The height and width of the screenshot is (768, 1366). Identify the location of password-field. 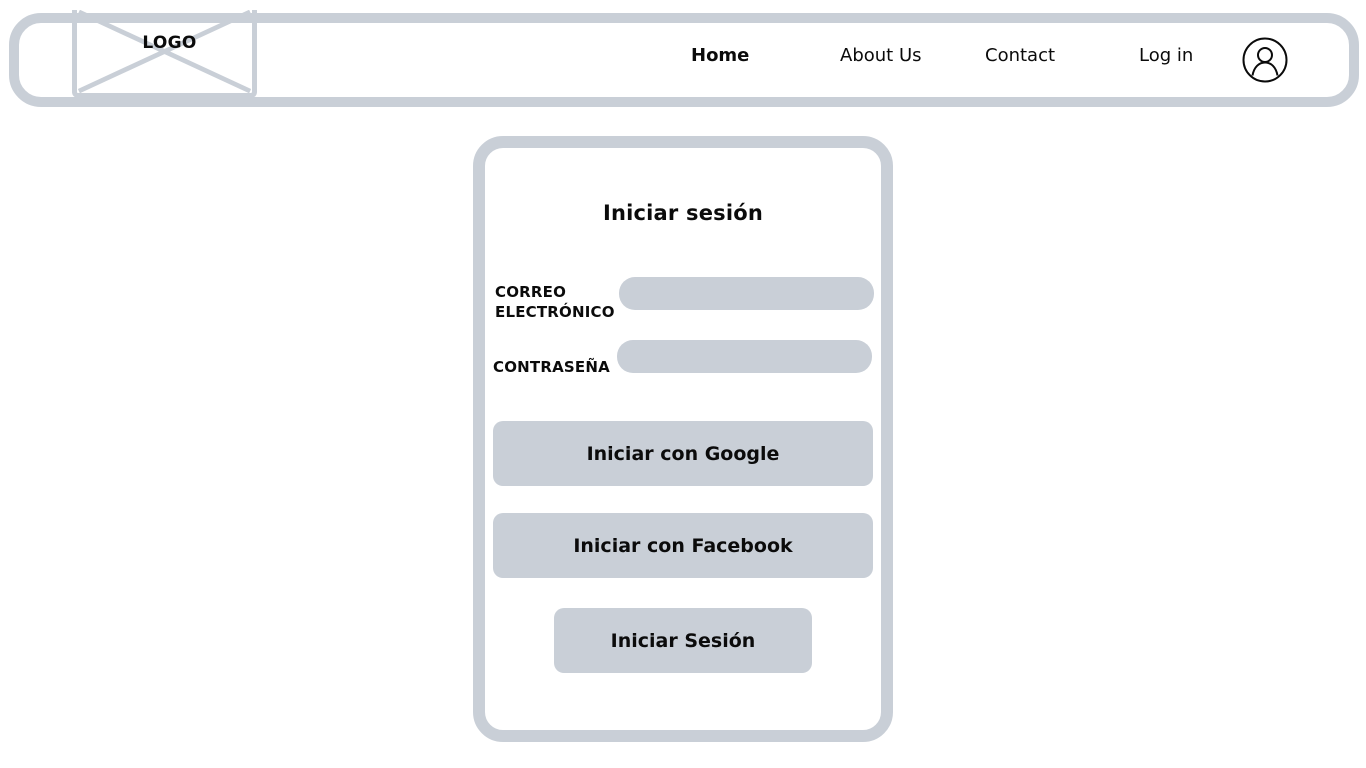
(744, 356).